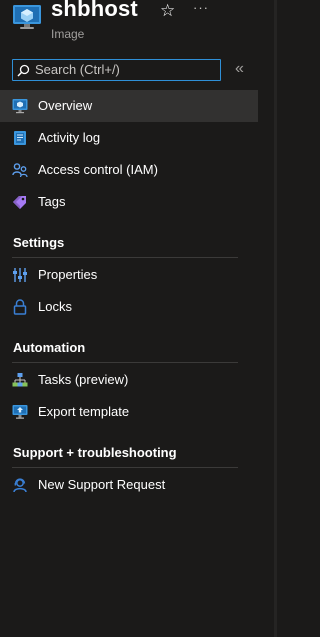 This screenshot has width=320, height=637. Describe the element at coordinates (68, 274) in the screenshot. I see `menu-item-label: Properties` at that location.